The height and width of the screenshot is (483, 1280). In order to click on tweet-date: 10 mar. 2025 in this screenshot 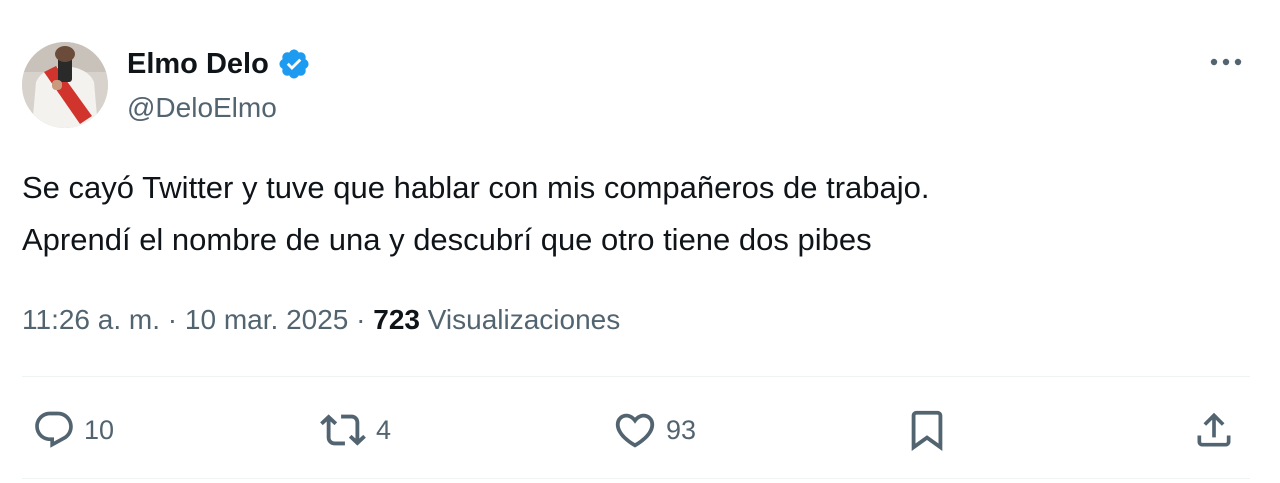, I will do `click(266, 319)`.